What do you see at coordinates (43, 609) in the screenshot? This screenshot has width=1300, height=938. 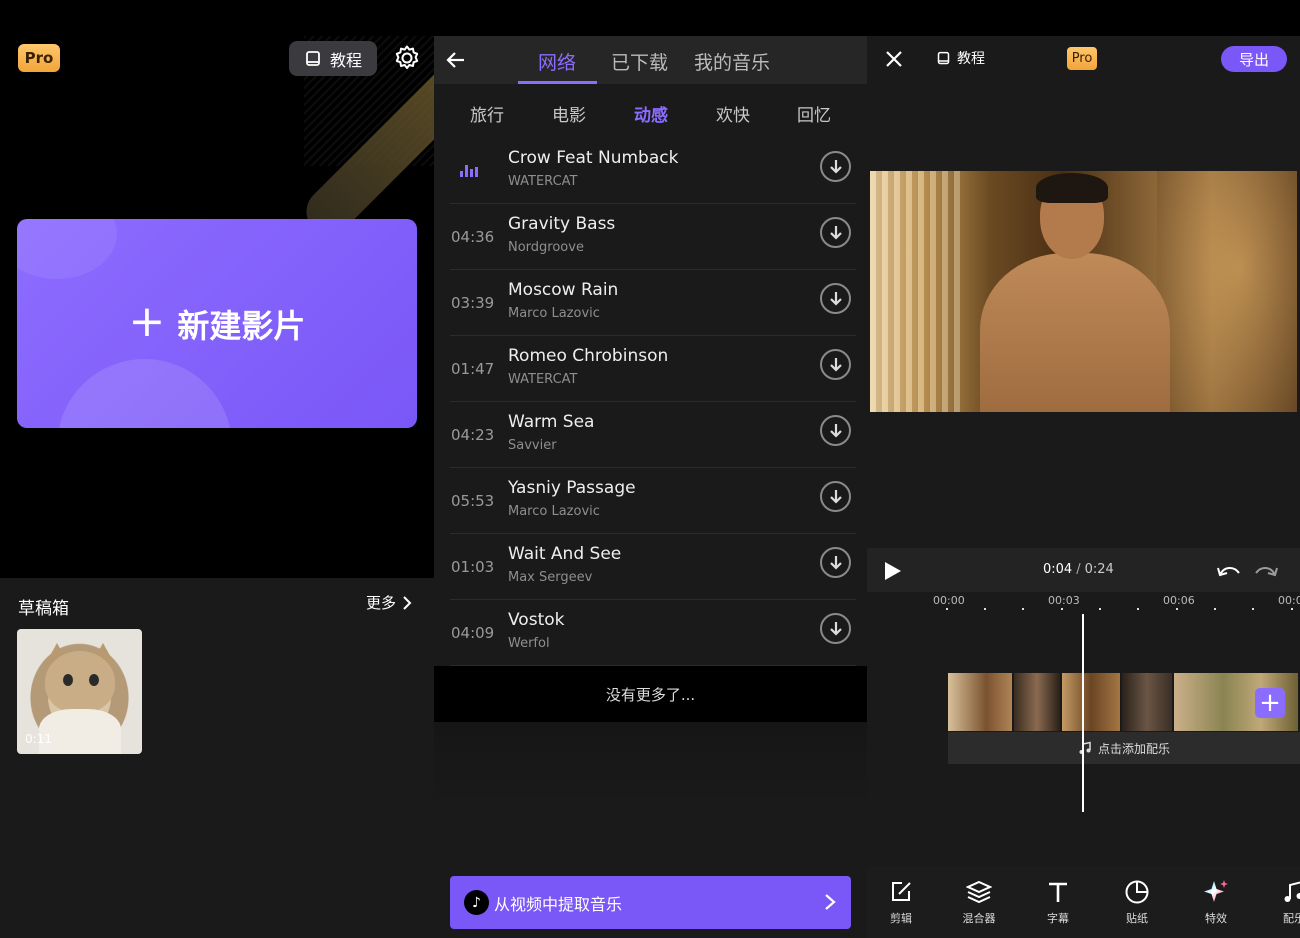 I see `drafts-title: 草稿箱` at bounding box center [43, 609].